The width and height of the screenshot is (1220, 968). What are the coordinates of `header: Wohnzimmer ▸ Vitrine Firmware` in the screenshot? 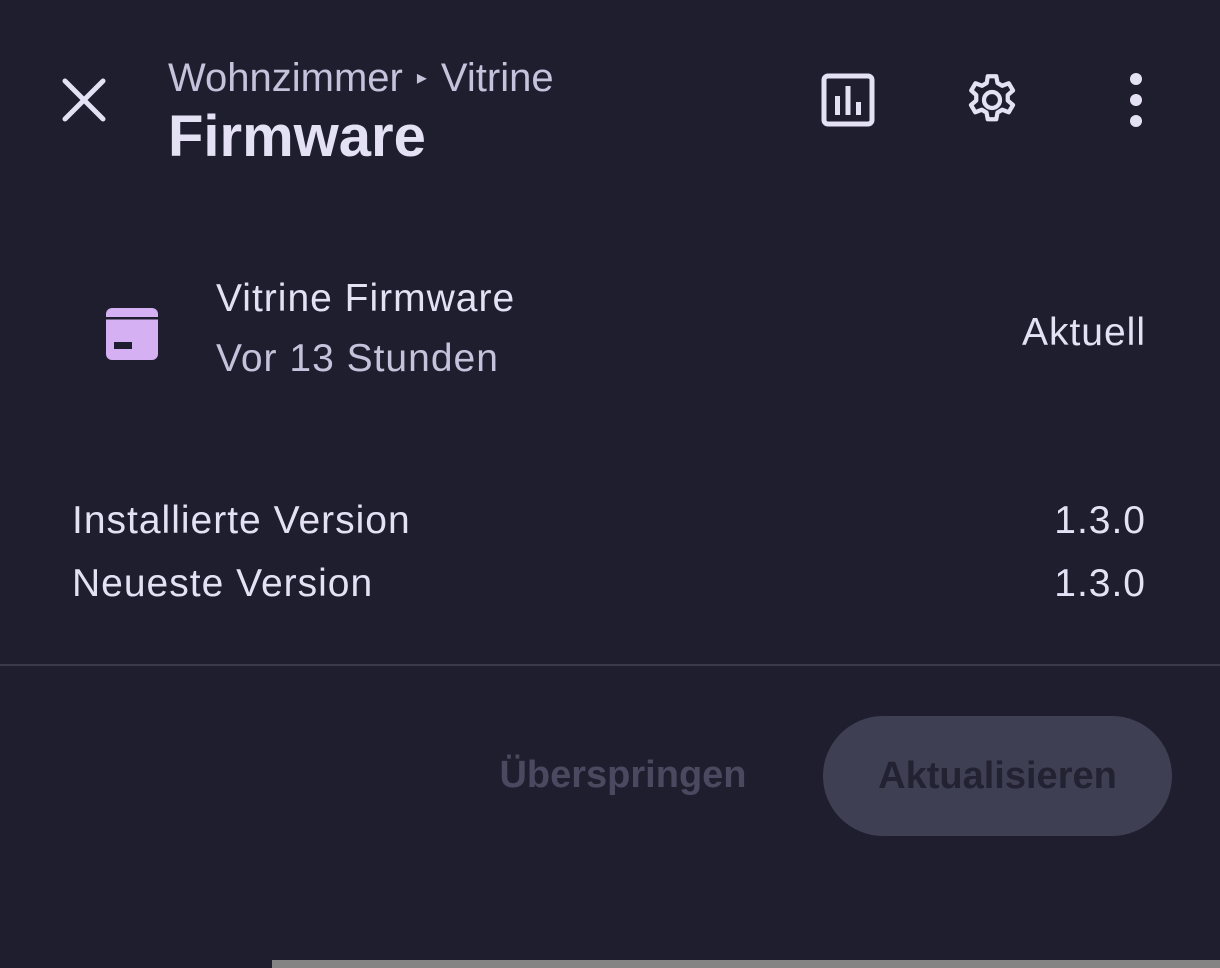 It's located at (361, 112).